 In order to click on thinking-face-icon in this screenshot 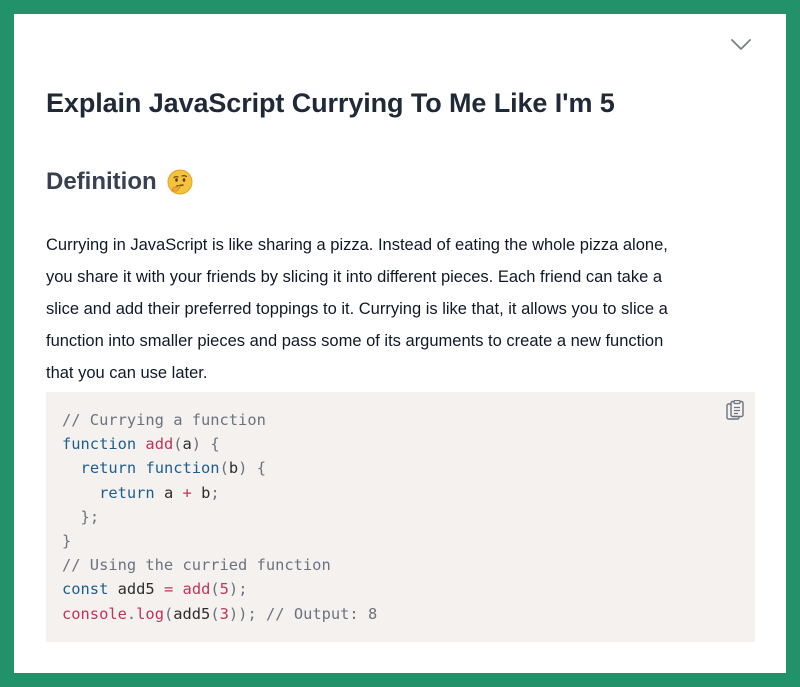, I will do `click(180, 182)`.